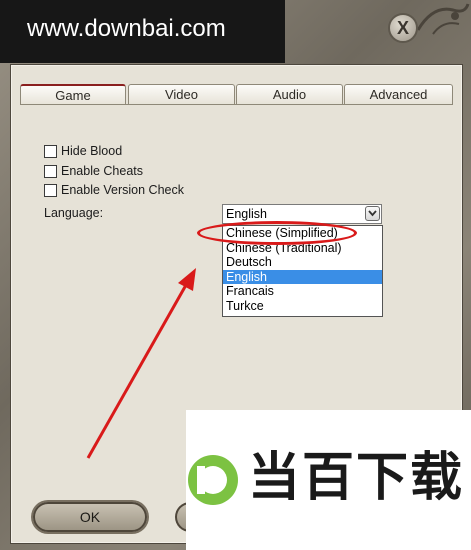 This screenshot has width=471, height=550. I want to click on logo-text: 当百下载, so click(356, 478).